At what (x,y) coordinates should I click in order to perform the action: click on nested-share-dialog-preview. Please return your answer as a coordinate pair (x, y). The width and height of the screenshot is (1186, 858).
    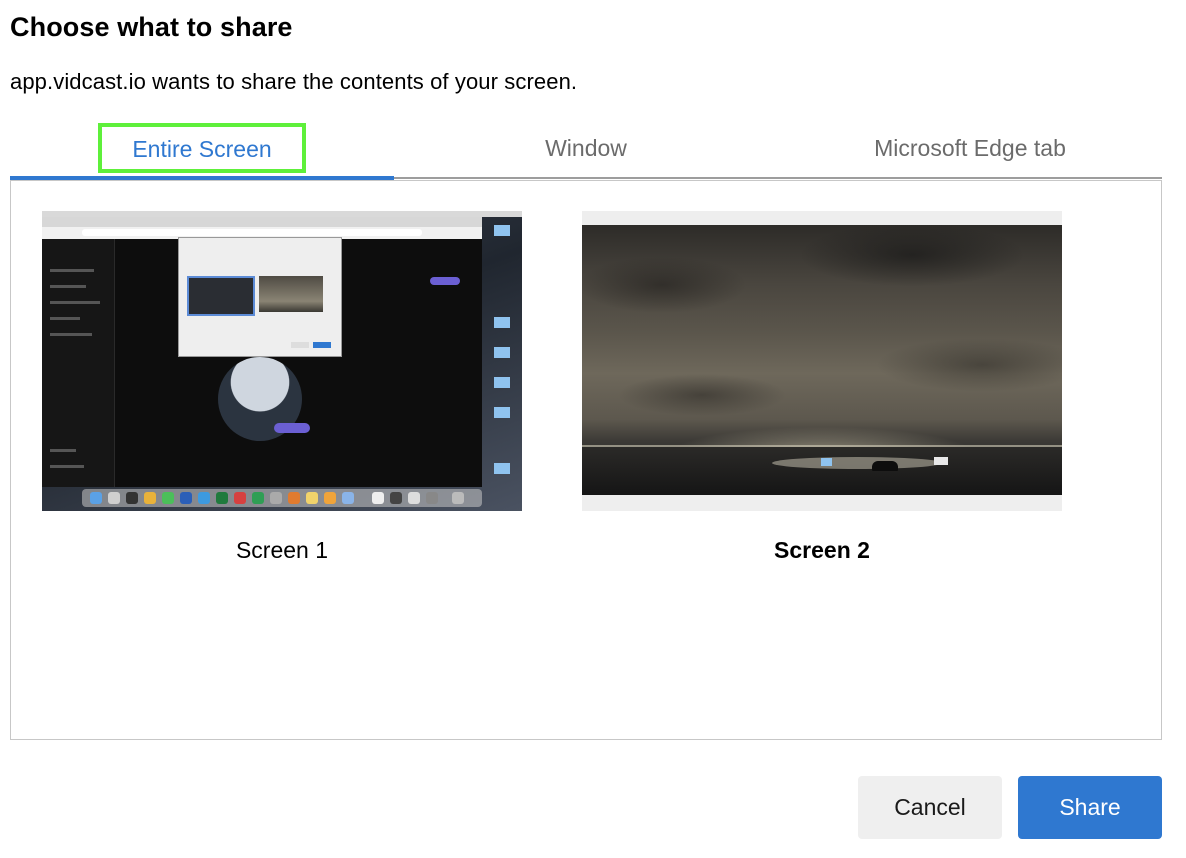
    Looking at the image, I should click on (260, 297).